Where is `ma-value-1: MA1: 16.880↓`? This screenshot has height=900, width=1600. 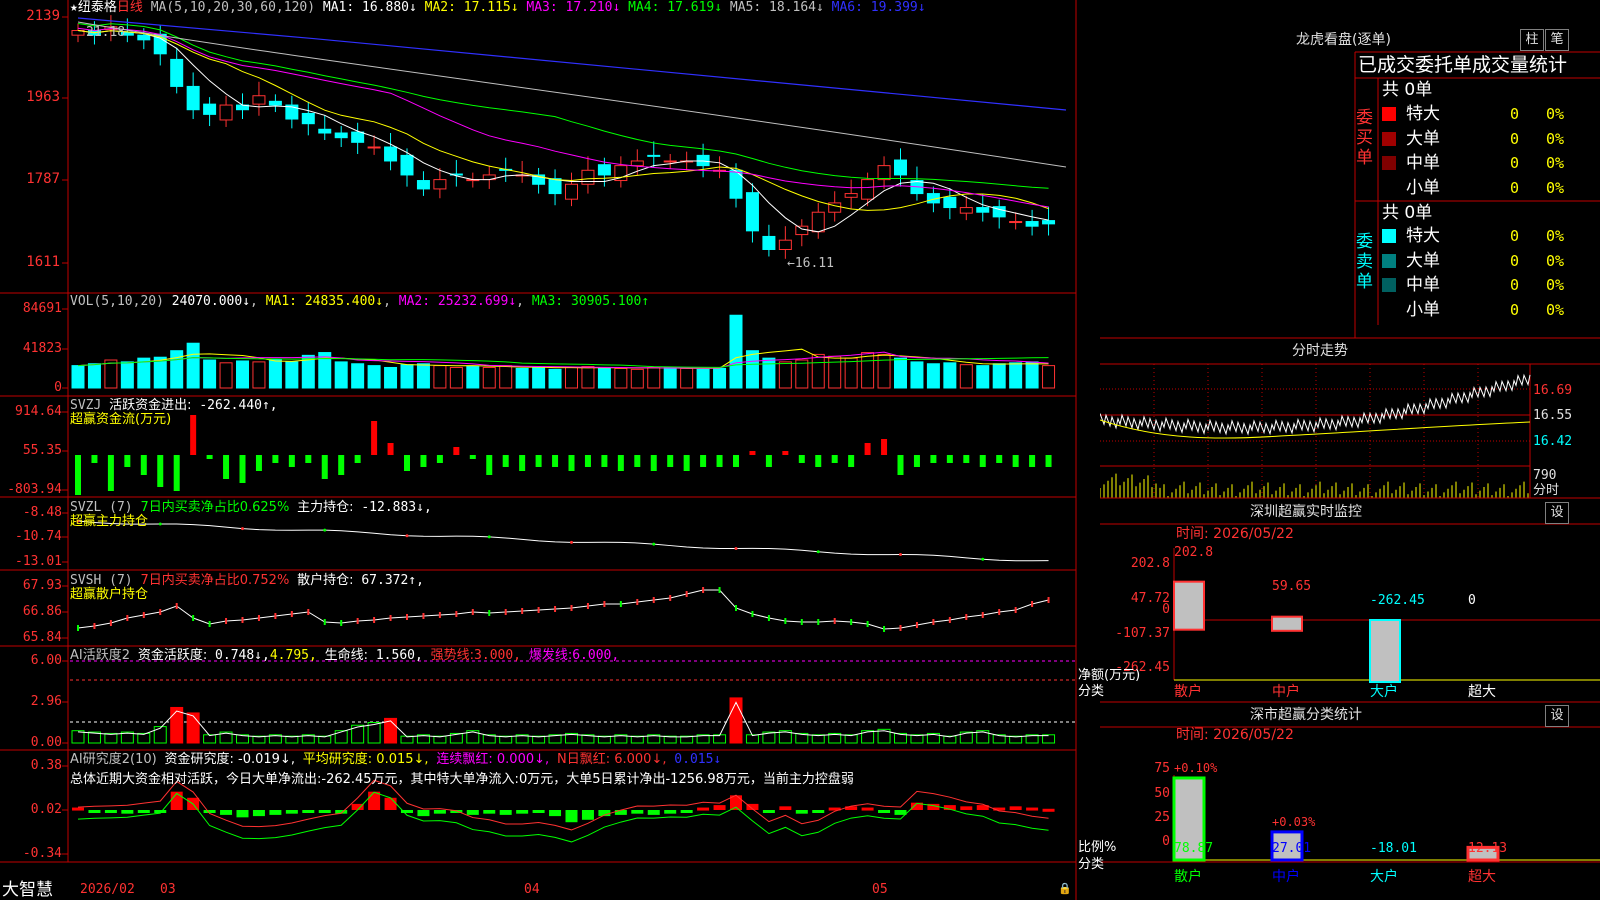 ma-value-1: MA1: 16.880↓ is located at coordinates (369, 7).